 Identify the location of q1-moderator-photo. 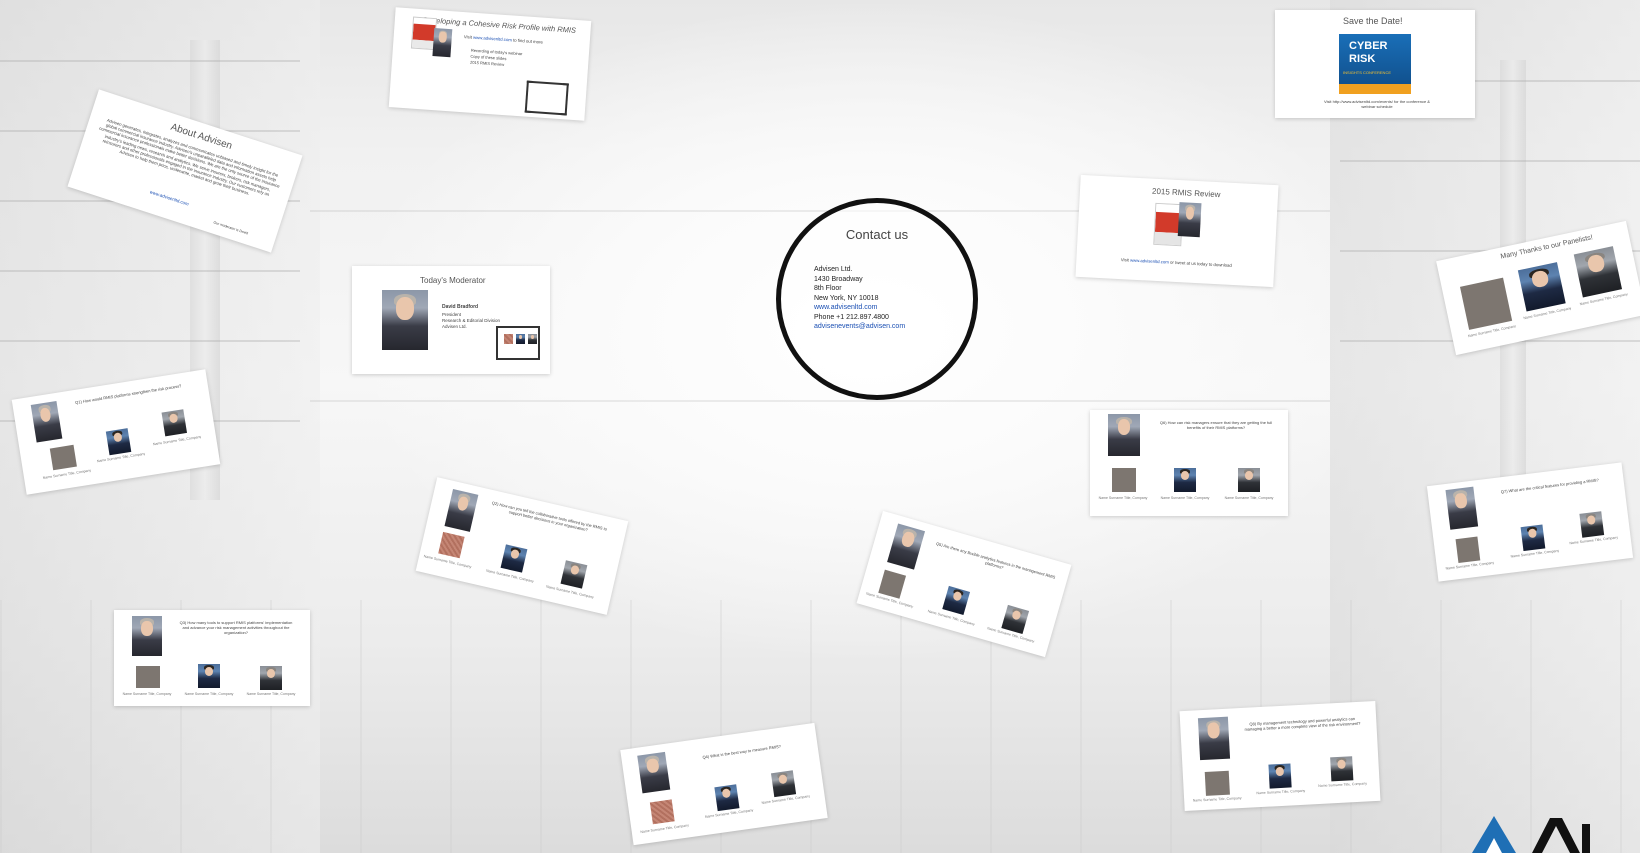
(46, 421).